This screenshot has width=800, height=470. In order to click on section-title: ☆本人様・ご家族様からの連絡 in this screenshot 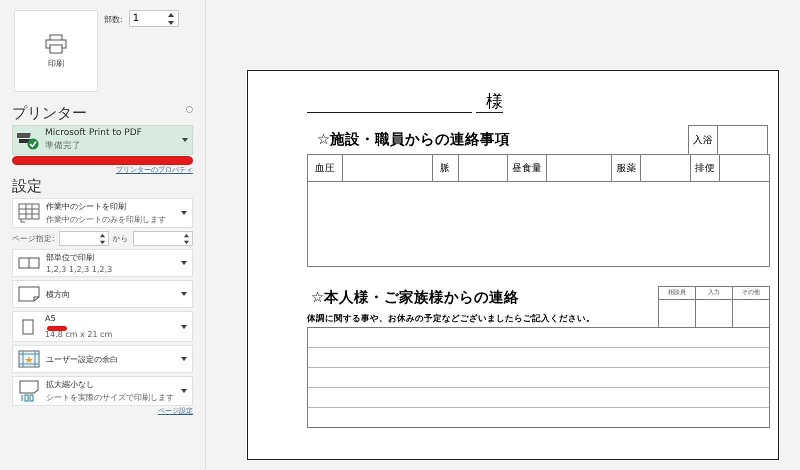, I will do `click(415, 297)`.